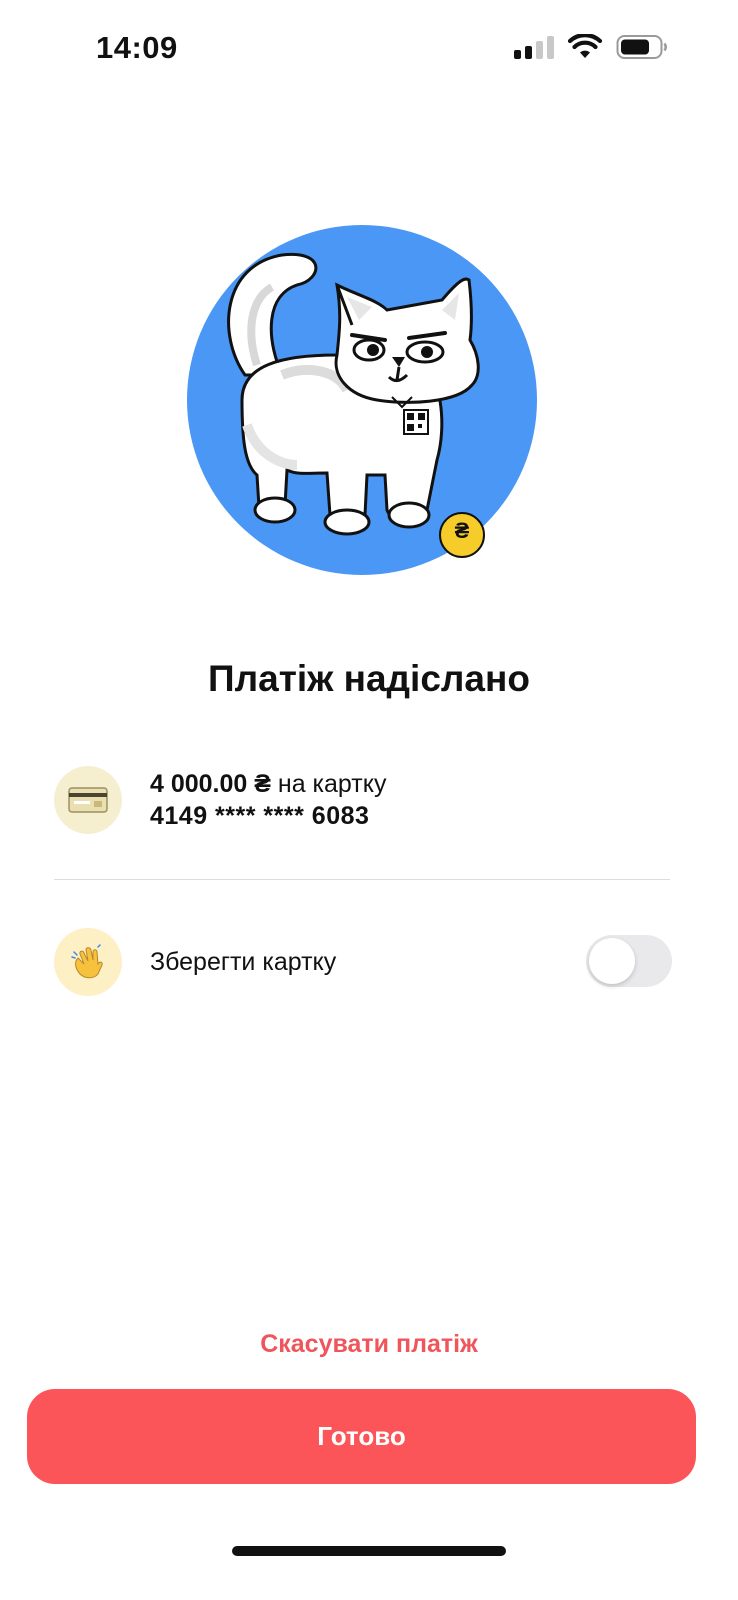 The width and height of the screenshot is (738, 1600). What do you see at coordinates (369, 1344) in the screenshot?
I see `cancel-payment-button: Скасувати платіж` at bounding box center [369, 1344].